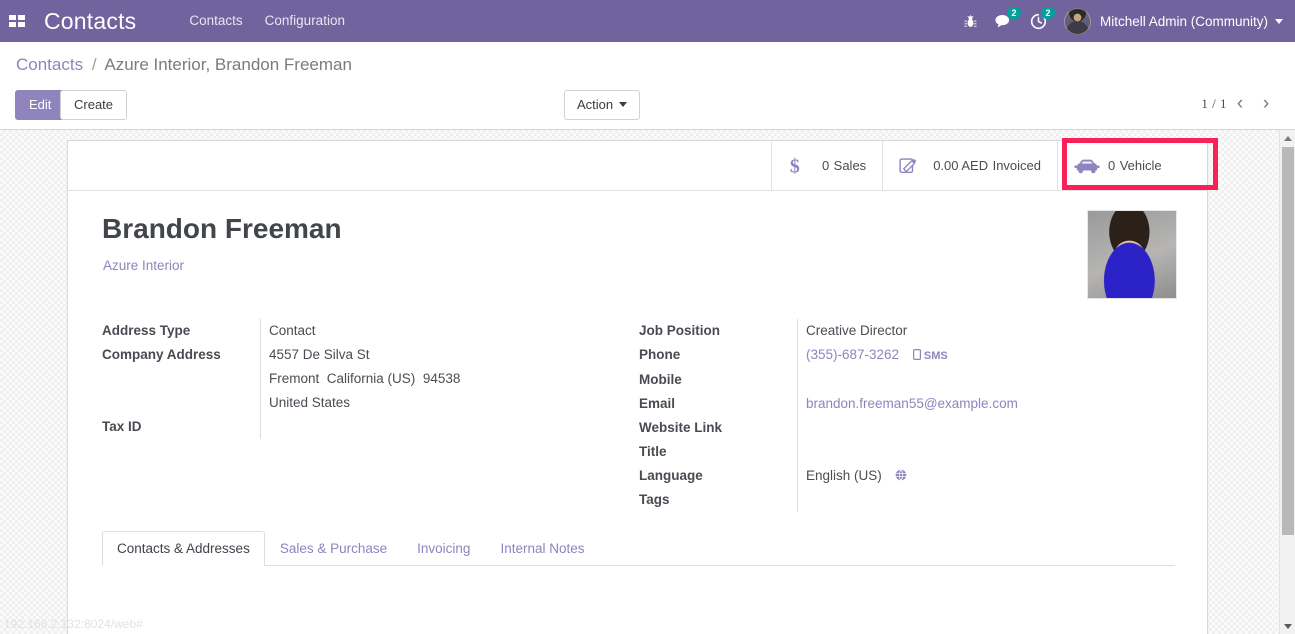 Image resolution: width=1295 pixels, height=634 pixels. Describe the element at coordinates (660, 354) in the screenshot. I see `field-label-phone: Phone` at that location.